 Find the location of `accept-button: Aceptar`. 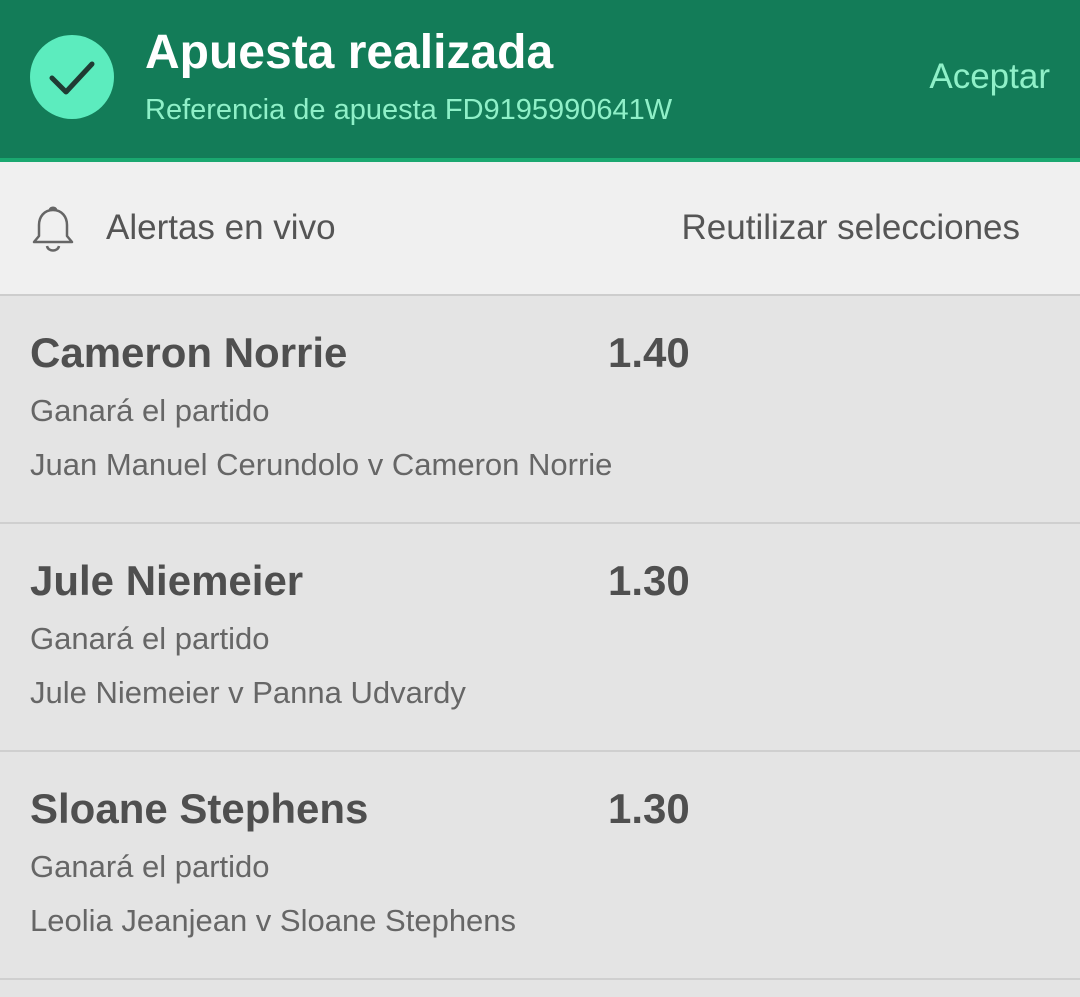

accept-button: Aceptar is located at coordinates (989, 77).